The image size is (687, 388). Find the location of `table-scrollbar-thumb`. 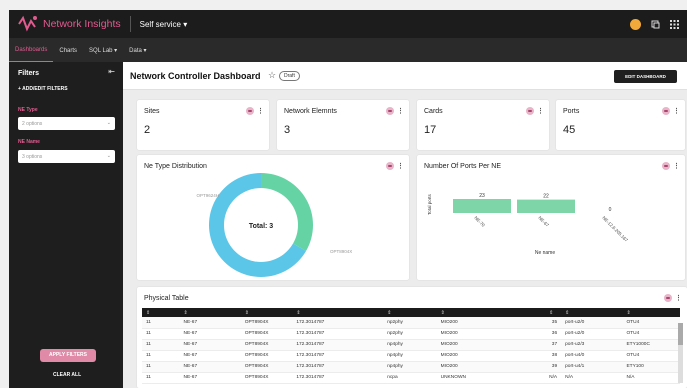

table-scrollbar-thumb is located at coordinates (680, 334).